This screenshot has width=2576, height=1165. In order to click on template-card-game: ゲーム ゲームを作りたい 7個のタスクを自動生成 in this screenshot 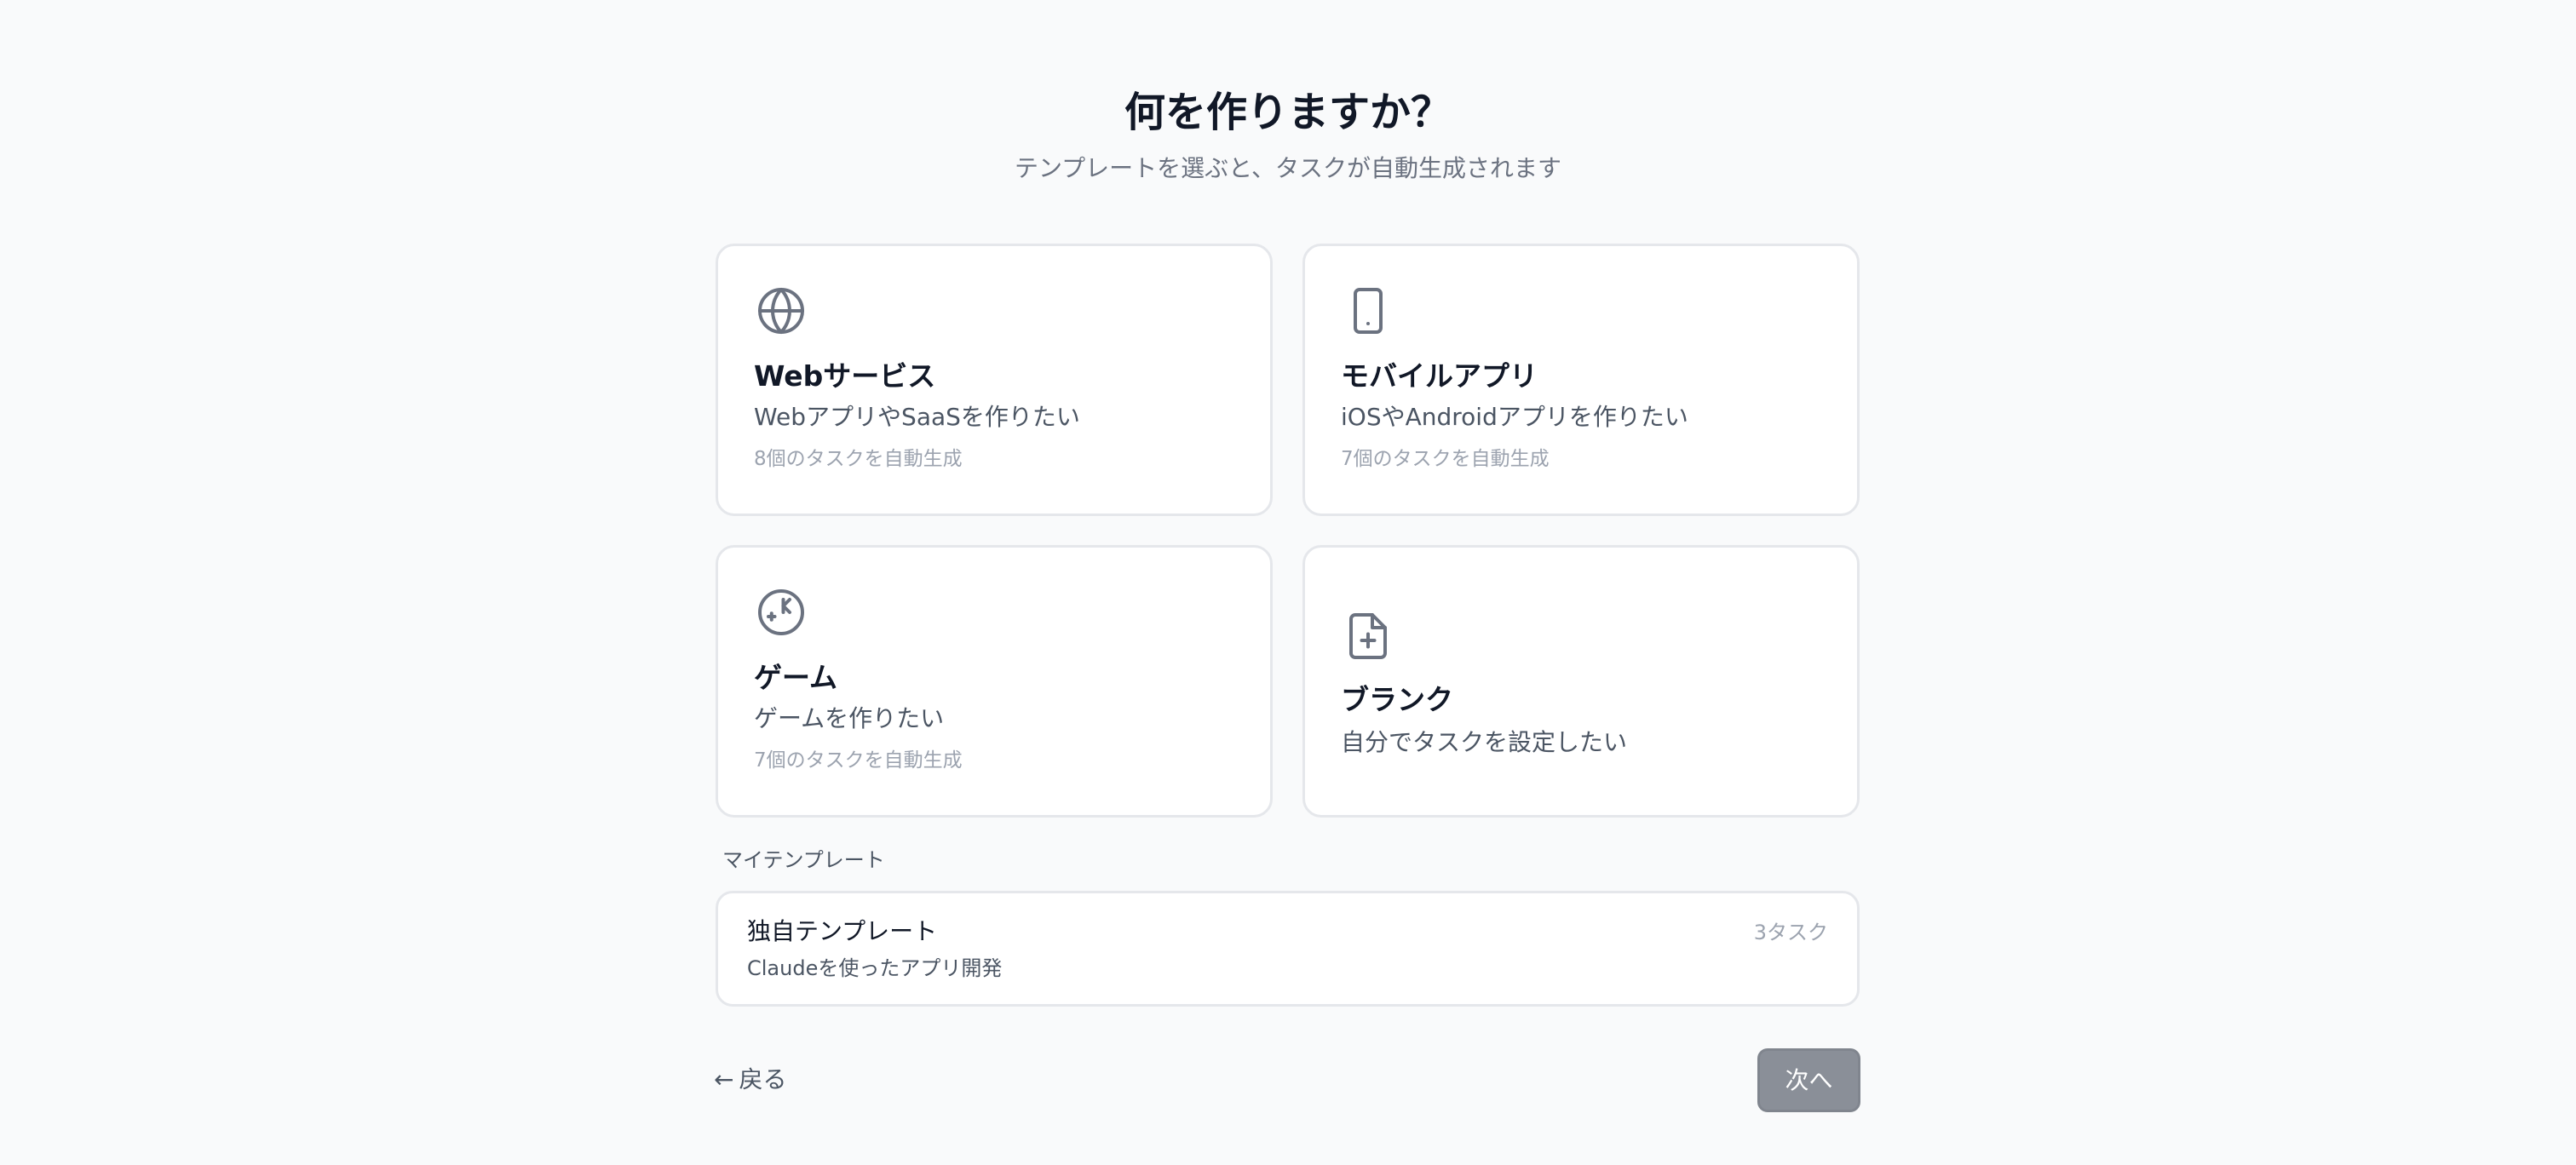, I will do `click(995, 681)`.